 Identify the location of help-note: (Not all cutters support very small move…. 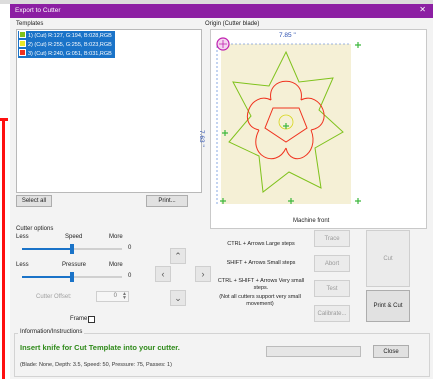
(260, 300).